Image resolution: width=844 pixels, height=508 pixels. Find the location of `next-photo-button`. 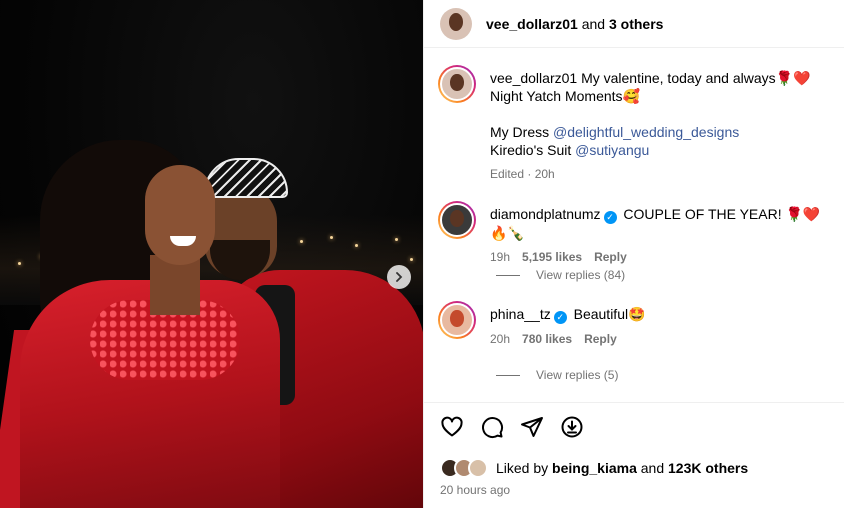

next-photo-button is located at coordinates (399, 277).